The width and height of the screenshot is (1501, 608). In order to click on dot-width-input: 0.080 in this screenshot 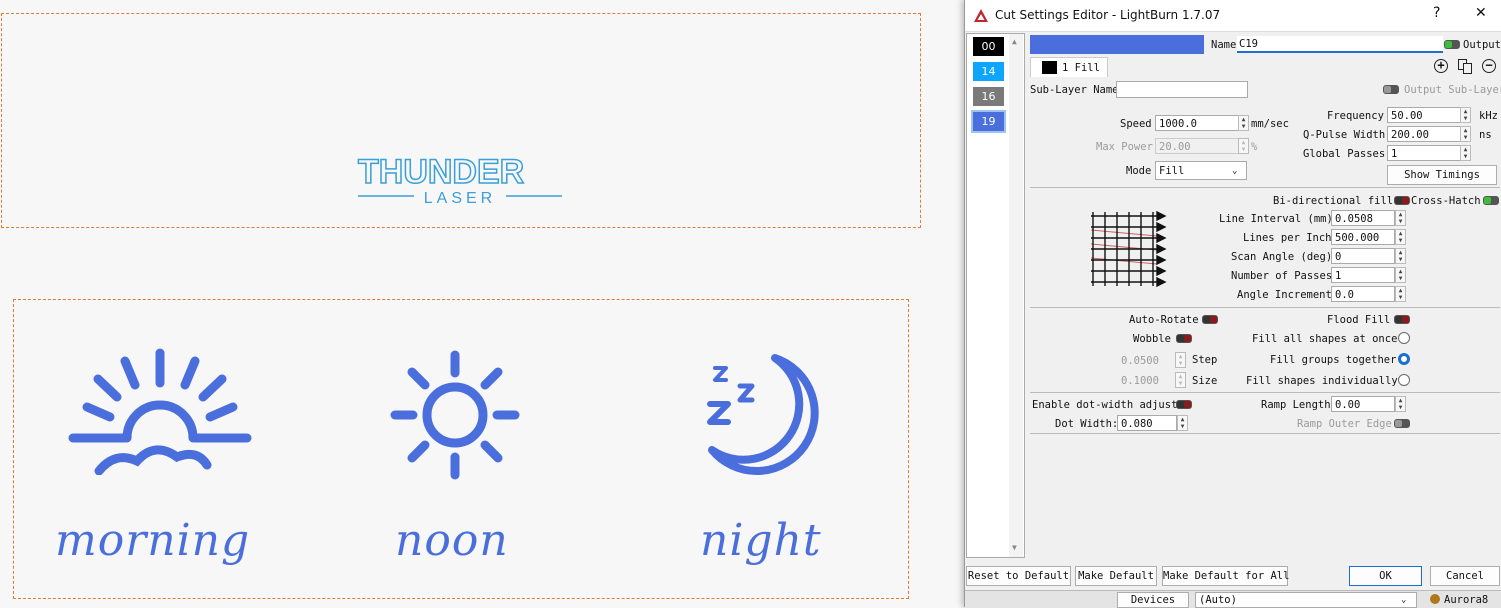, I will do `click(1147, 423)`.